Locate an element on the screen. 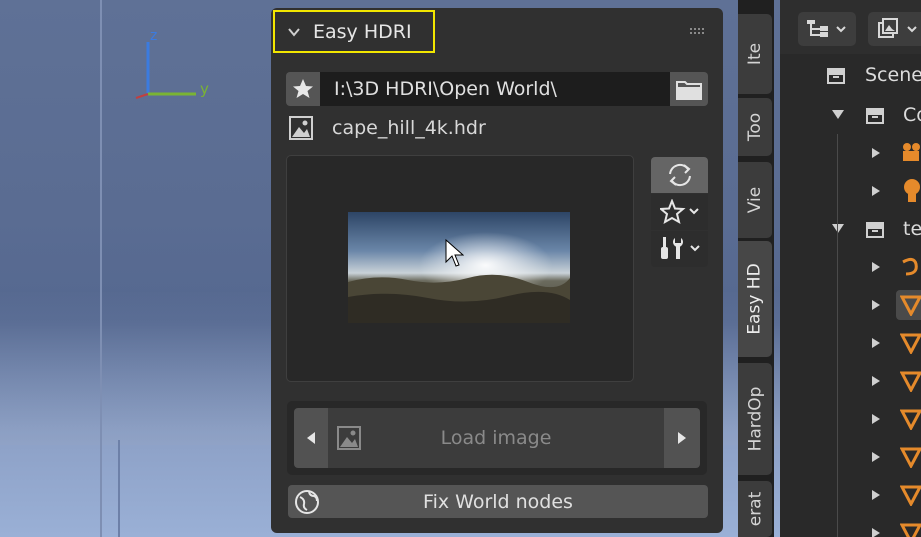 The width and height of the screenshot is (921, 537). outliner-curve-row is located at coordinates (850, 267).